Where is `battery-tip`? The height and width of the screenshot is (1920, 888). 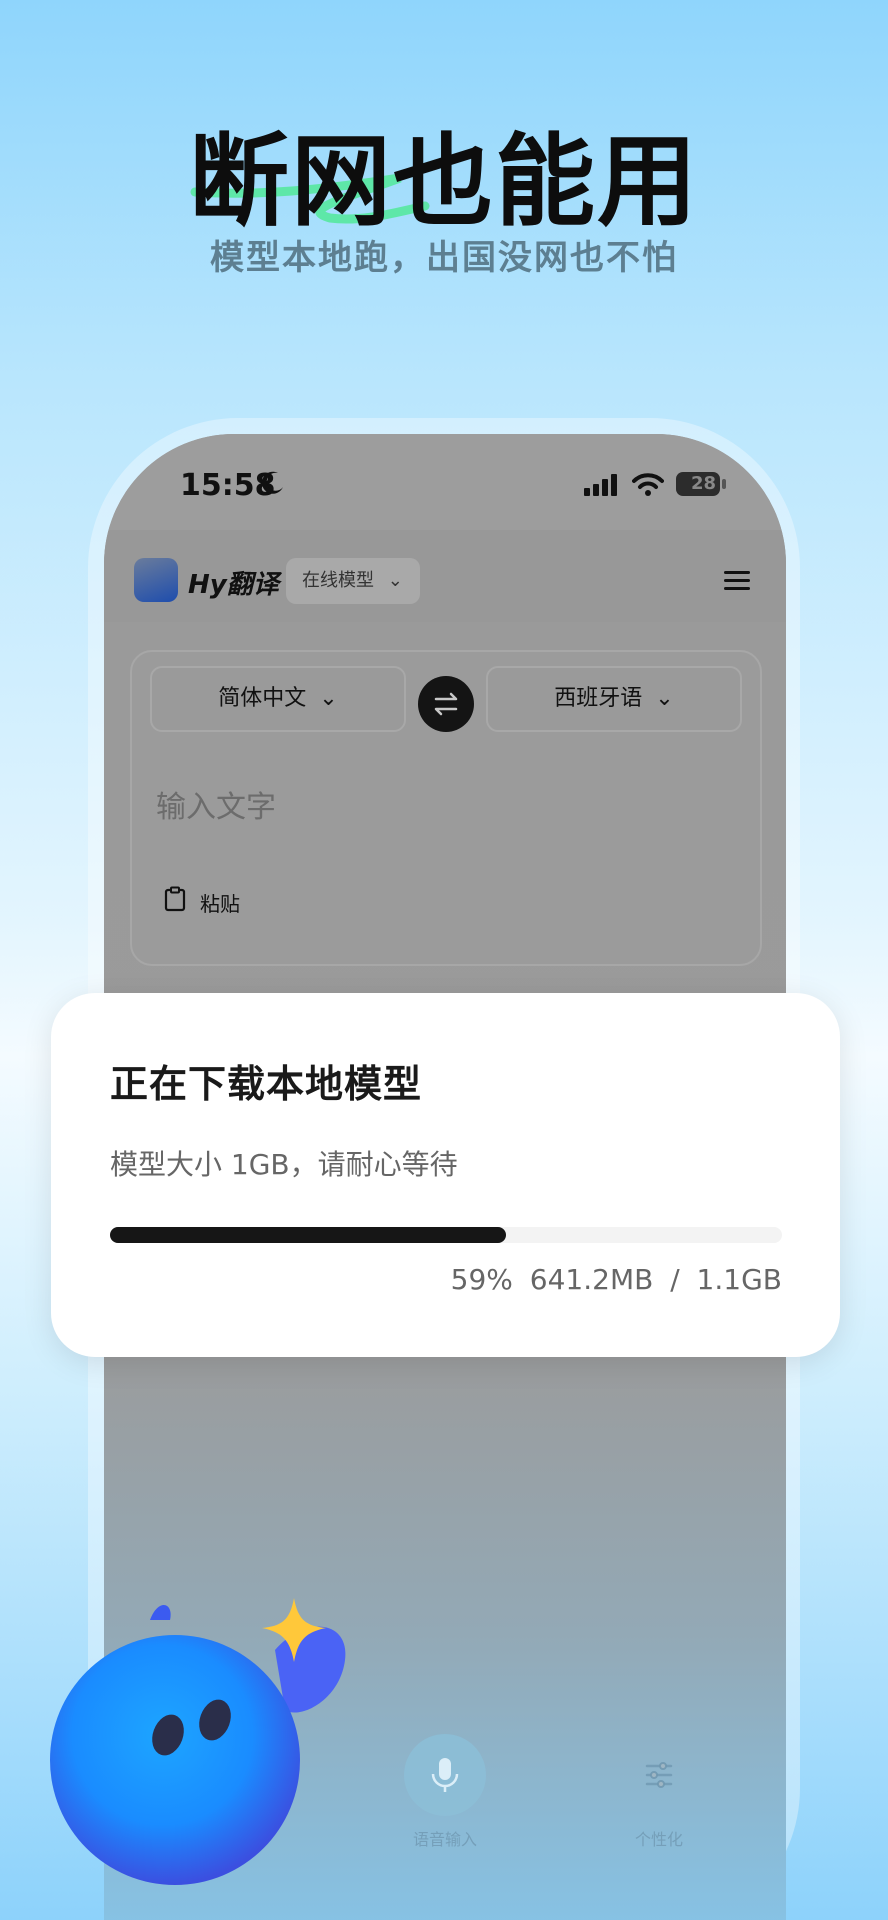
battery-tip is located at coordinates (724, 484).